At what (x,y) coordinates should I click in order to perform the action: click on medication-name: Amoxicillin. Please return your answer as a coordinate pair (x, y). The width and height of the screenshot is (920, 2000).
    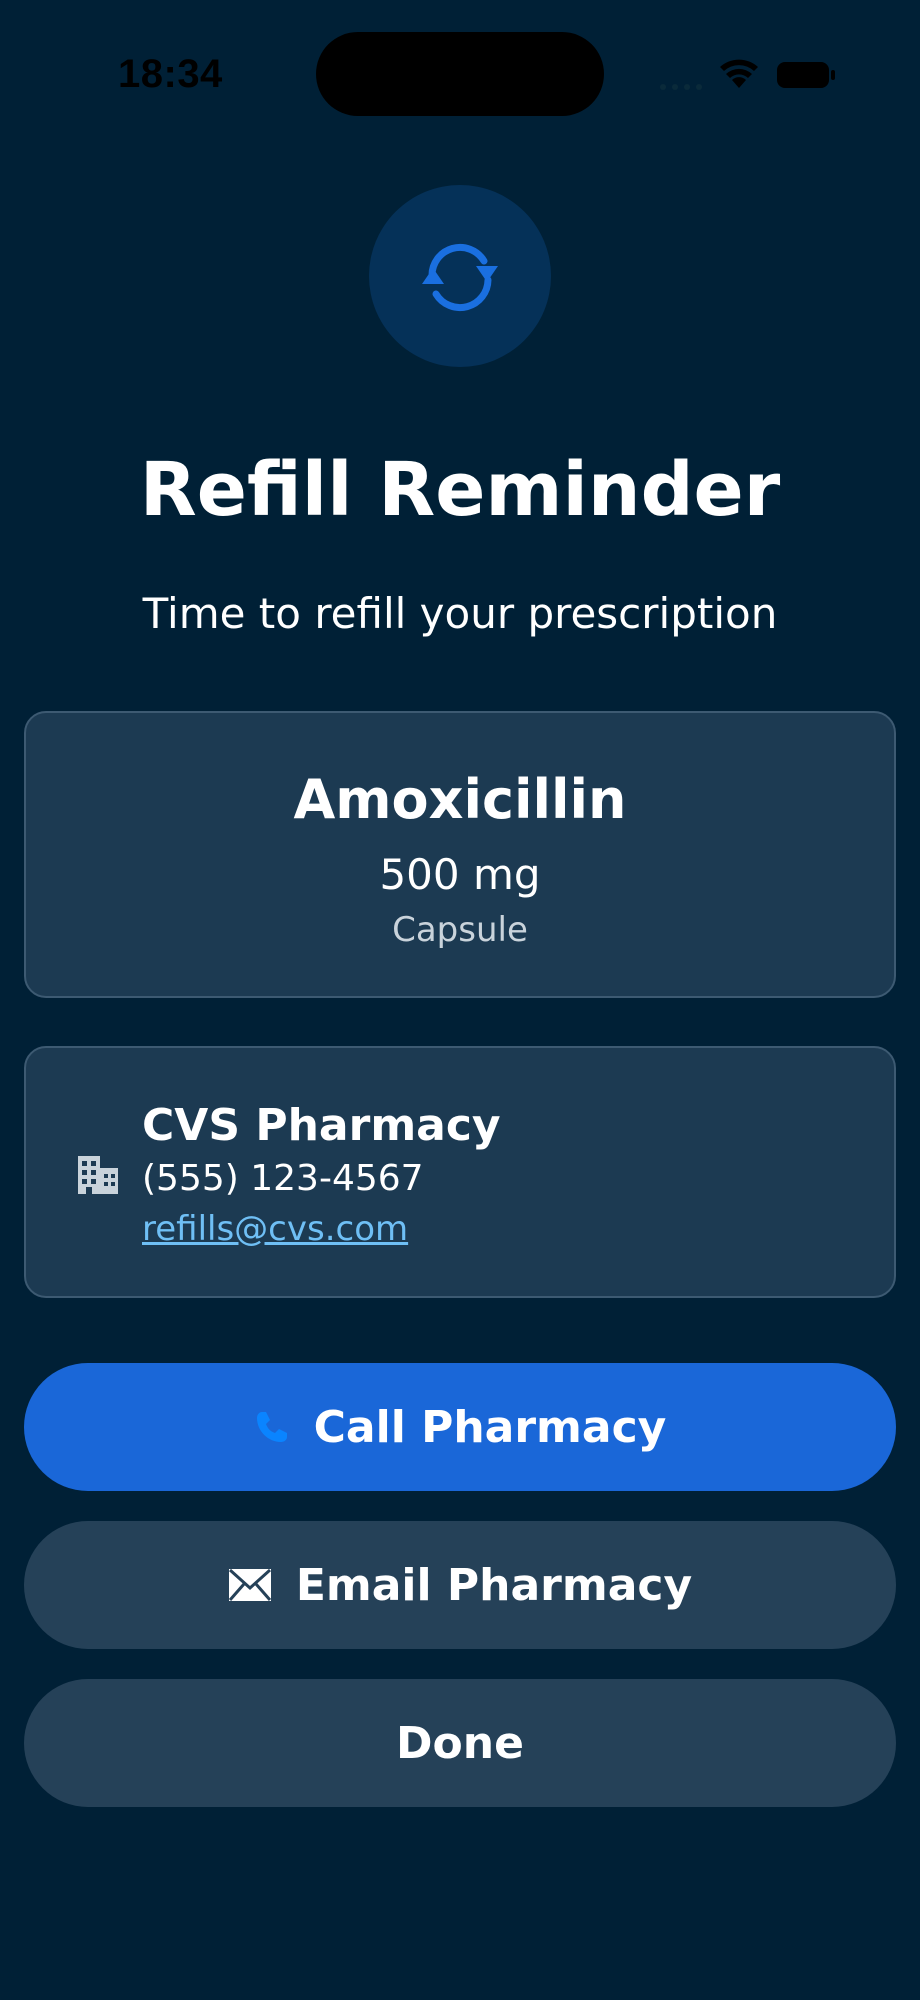
    Looking at the image, I should click on (460, 799).